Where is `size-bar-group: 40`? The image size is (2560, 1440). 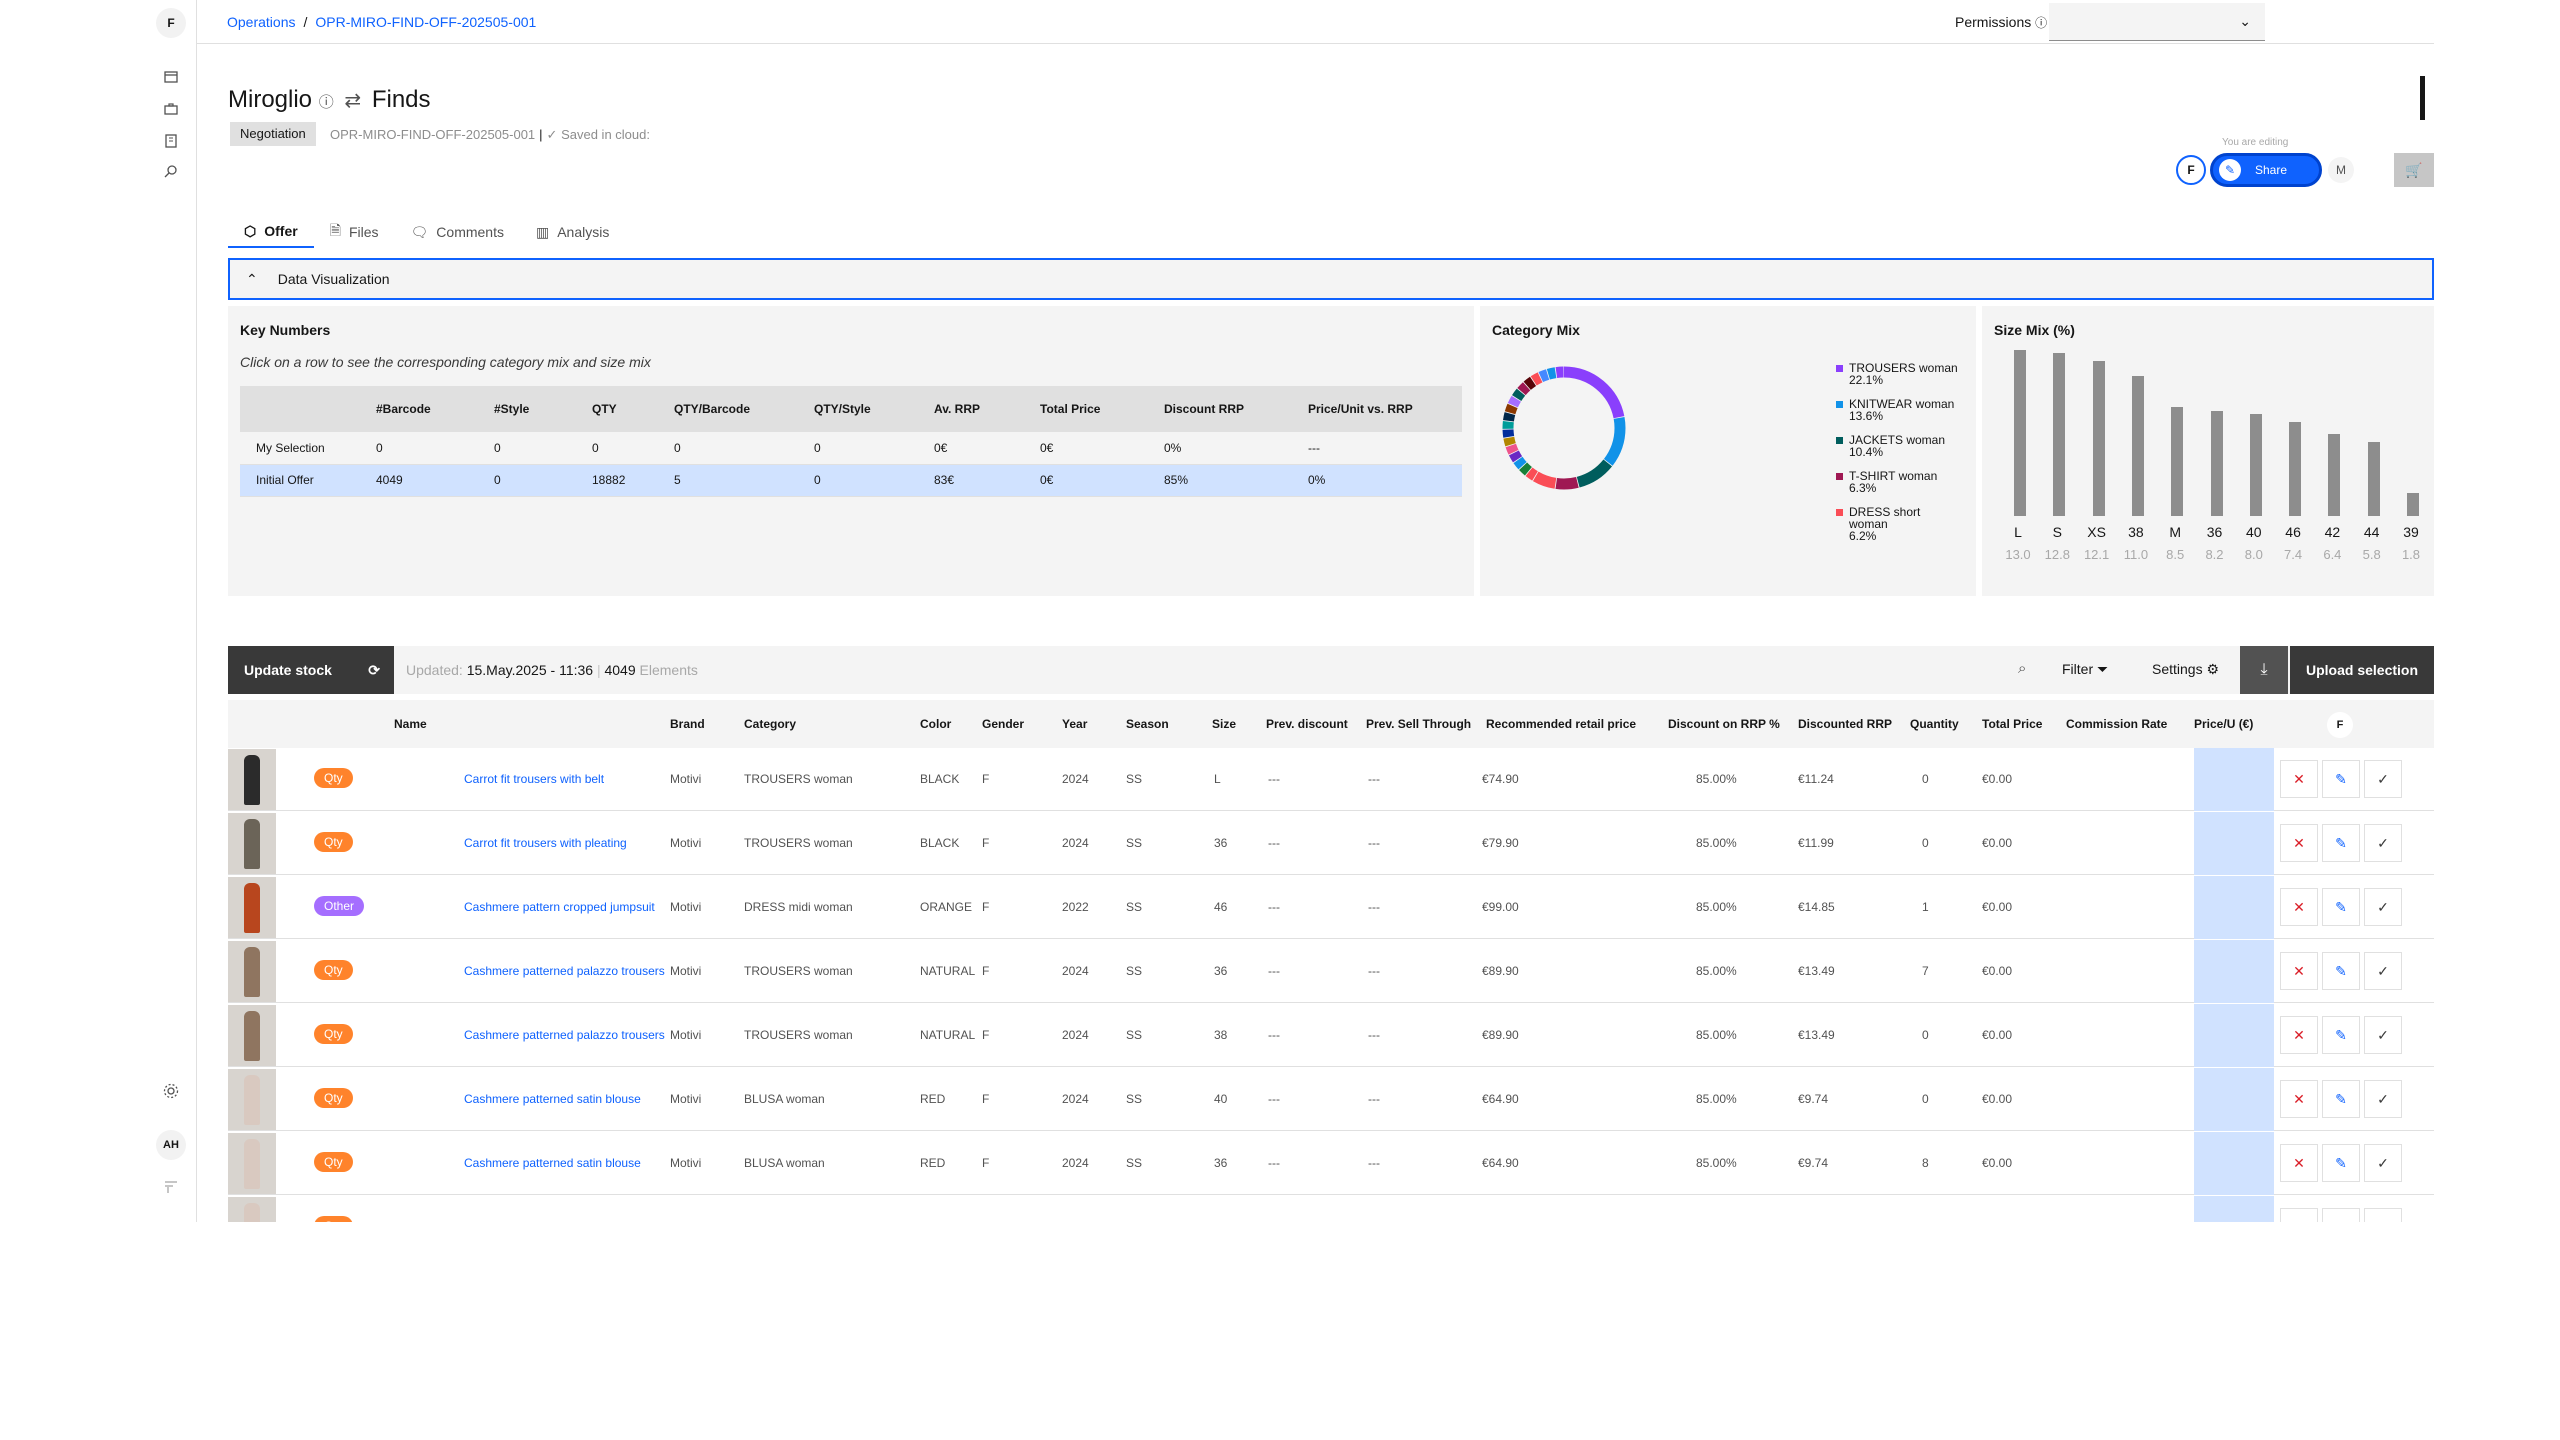
size-bar-group: 40 is located at coordinates (2254, 461).